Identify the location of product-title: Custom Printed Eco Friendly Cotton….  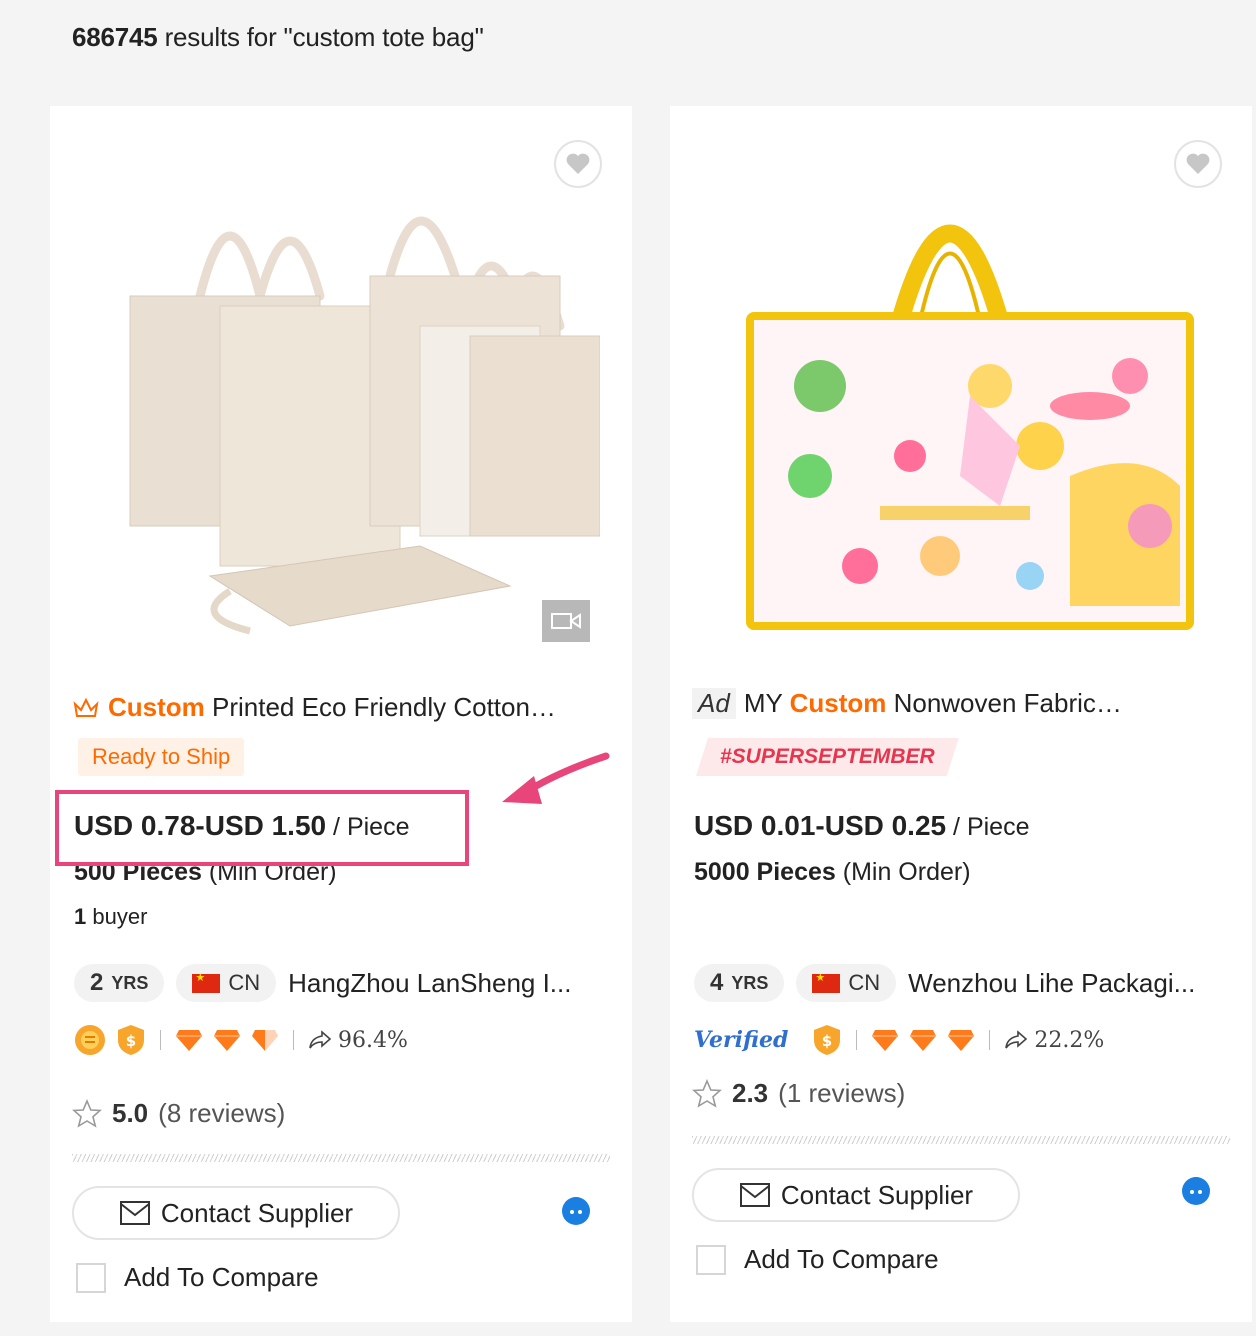
(332, 707).